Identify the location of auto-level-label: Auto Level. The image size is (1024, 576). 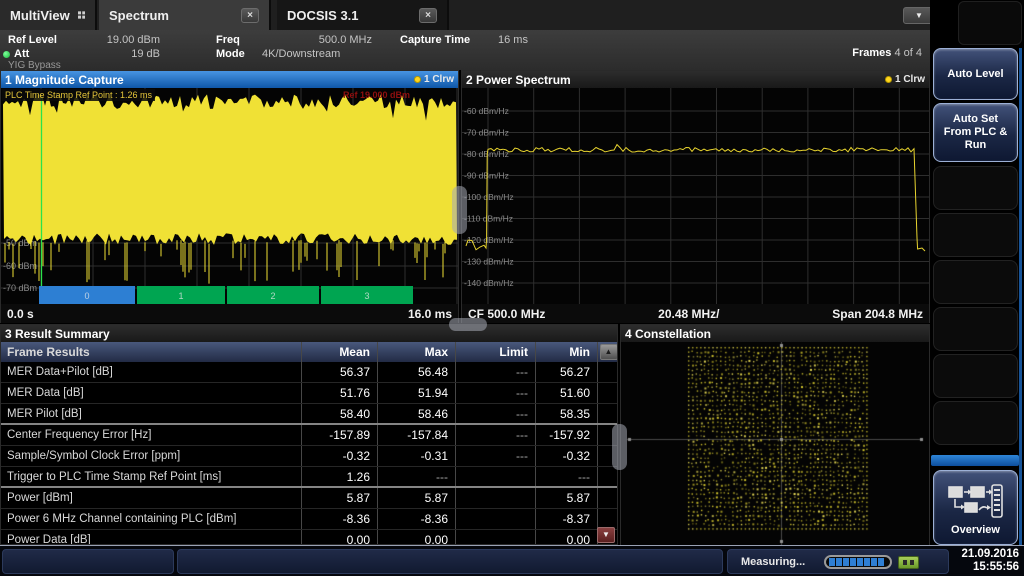
(975, 73).